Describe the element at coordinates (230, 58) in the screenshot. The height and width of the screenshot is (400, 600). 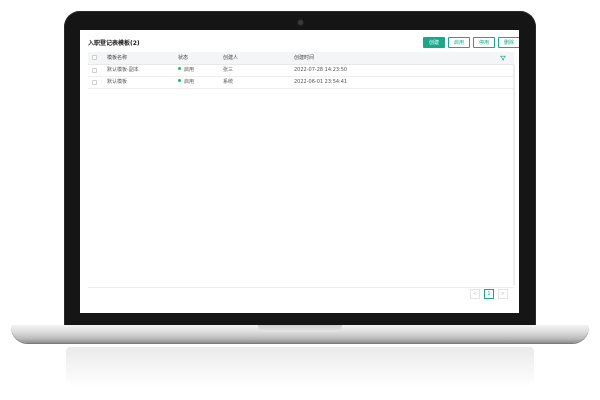
I see `column-header-creator: 创建人` at that location.